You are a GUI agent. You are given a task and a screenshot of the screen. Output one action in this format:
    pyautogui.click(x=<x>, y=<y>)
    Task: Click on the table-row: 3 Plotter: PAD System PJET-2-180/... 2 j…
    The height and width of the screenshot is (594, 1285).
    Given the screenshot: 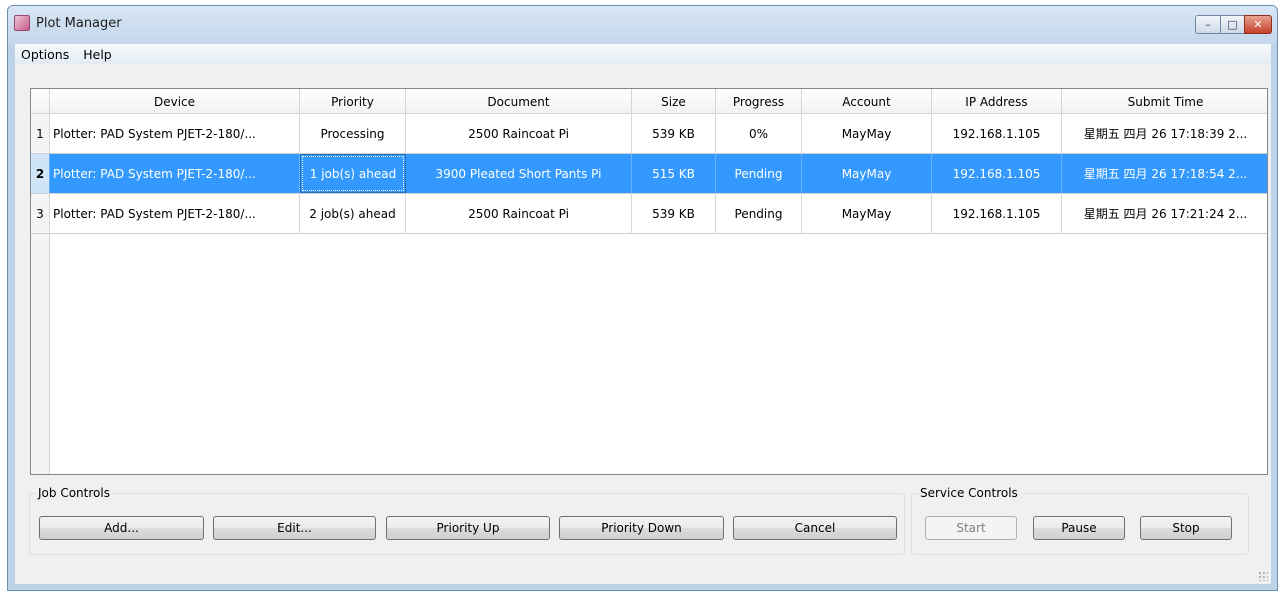 What is the action you would take?
    pyautogui.click(x=649, y=214)
    